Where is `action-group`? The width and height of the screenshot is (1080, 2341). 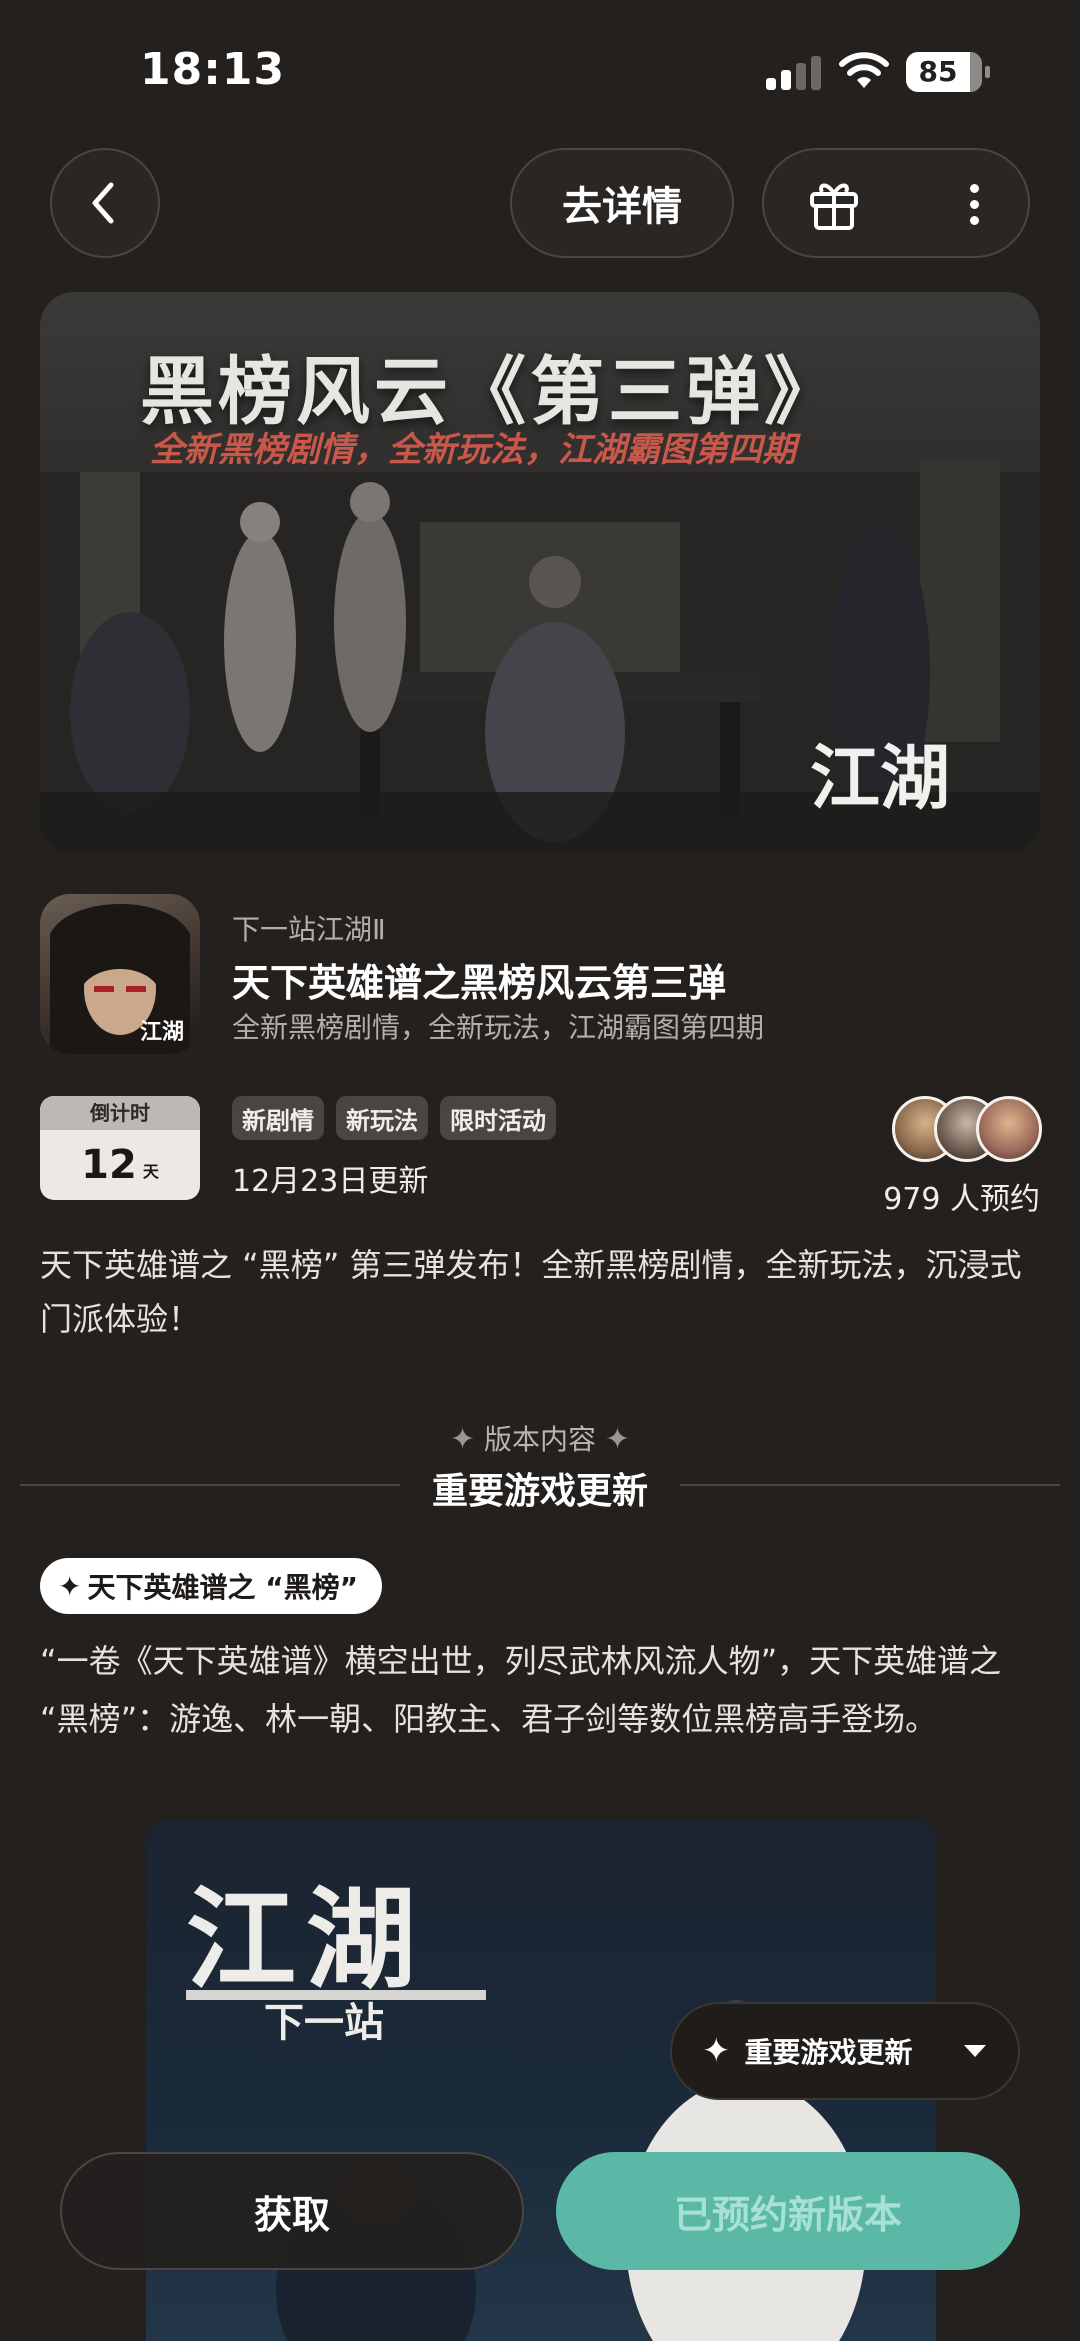 action-group is located at coordinates (896, 203).